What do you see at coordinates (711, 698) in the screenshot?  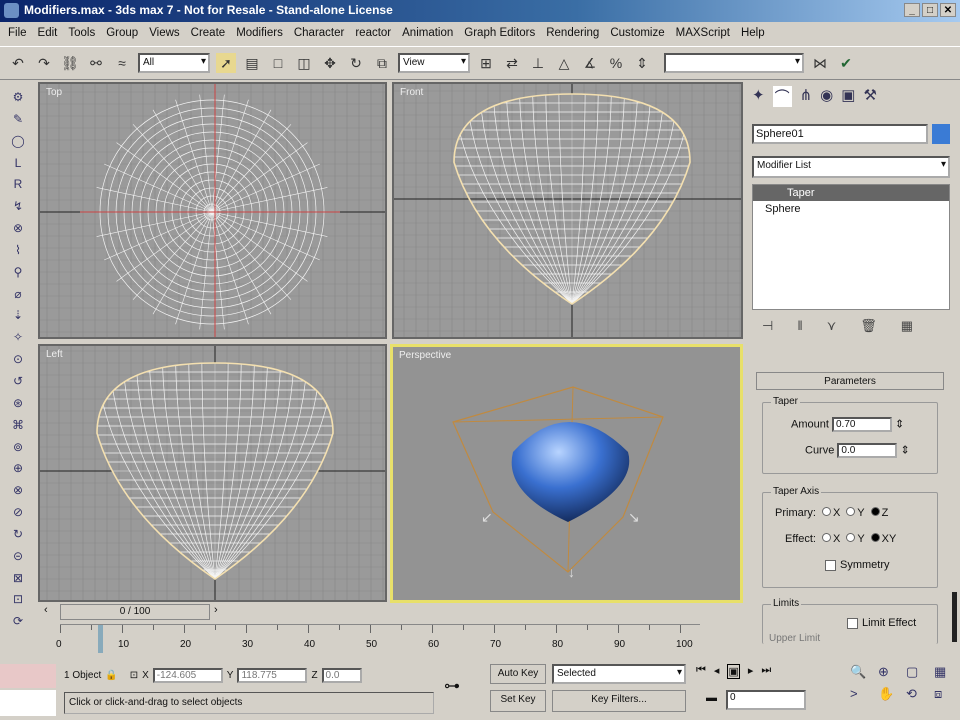 I see `key-mode-toggle-icon: ▬` at bounding box center [711, 698].